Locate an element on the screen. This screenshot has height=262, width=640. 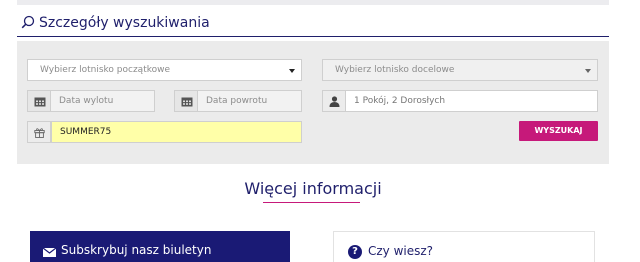
search-icon is located at coordinates (28, 22).